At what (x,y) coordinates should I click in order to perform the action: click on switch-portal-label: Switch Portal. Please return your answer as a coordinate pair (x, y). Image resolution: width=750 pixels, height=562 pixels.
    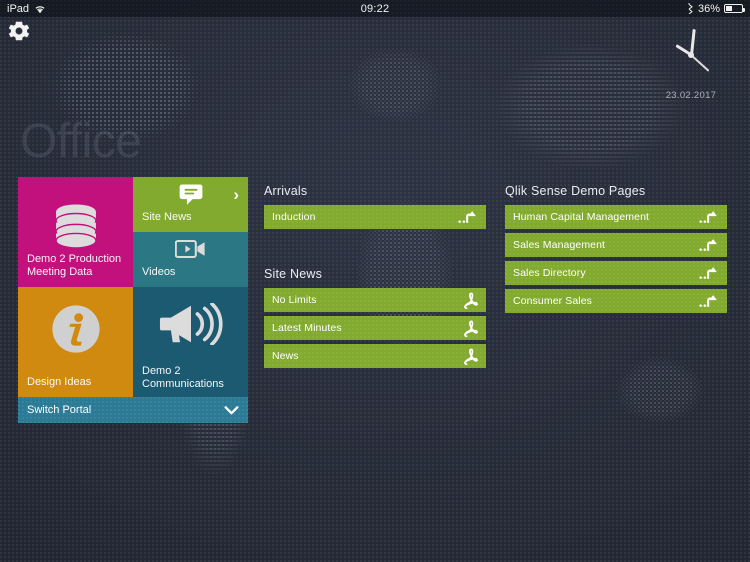
    Looking at the image, I should click on (59, 410).